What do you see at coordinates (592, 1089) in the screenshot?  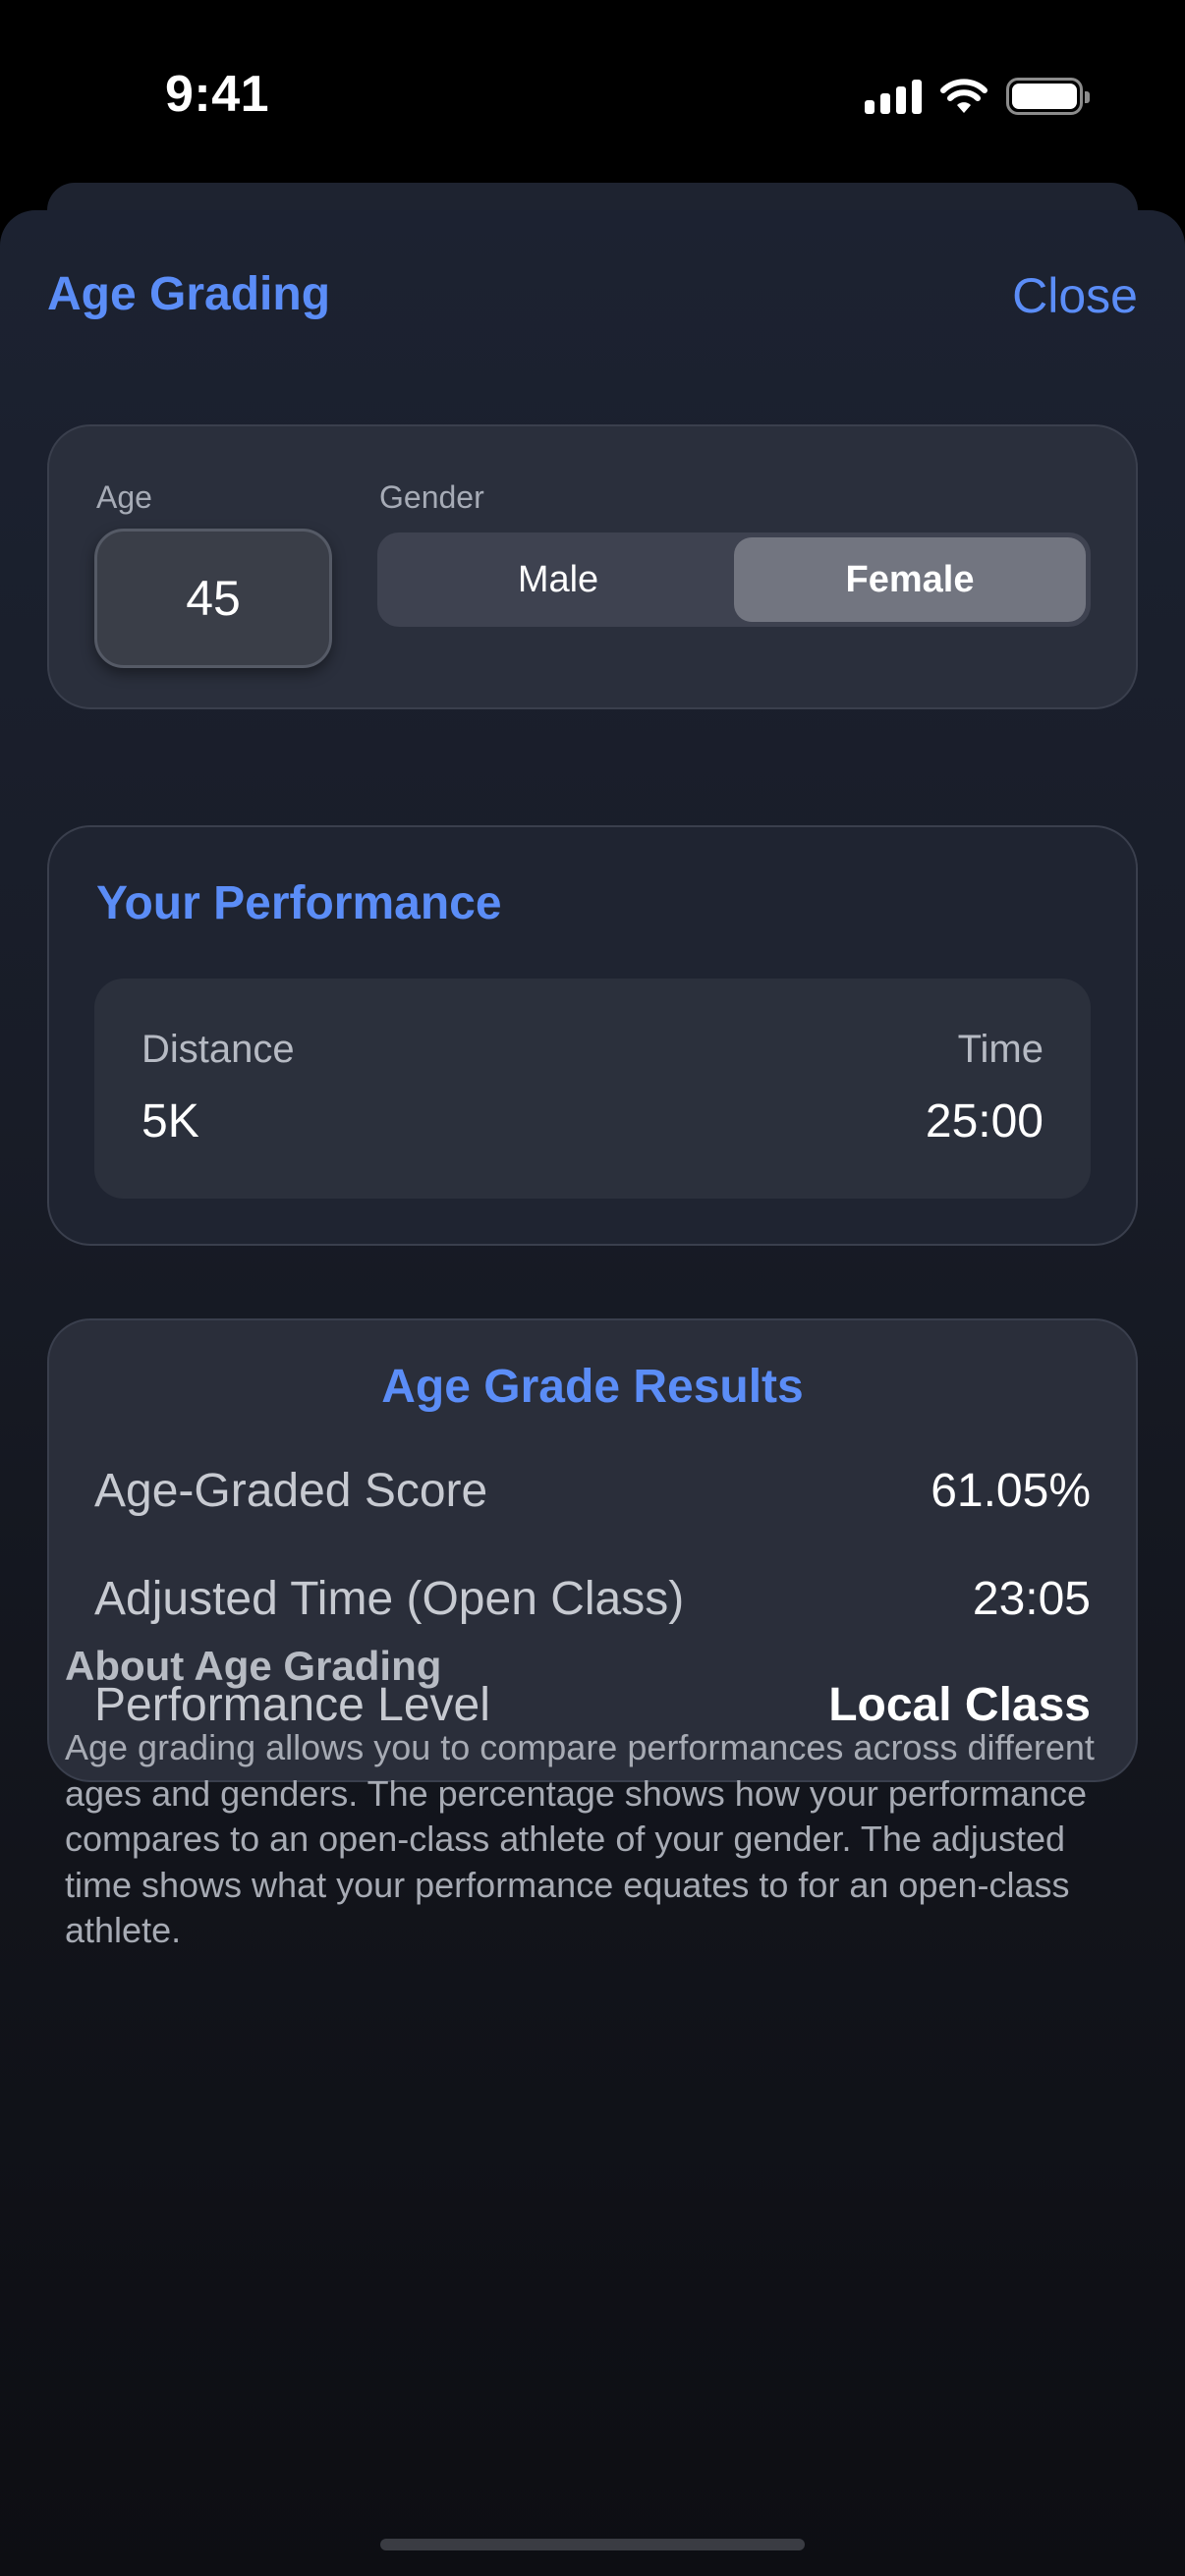 I see `performance-summary: Distance 5K Time 25:00` at bounding box center [592, 1089].